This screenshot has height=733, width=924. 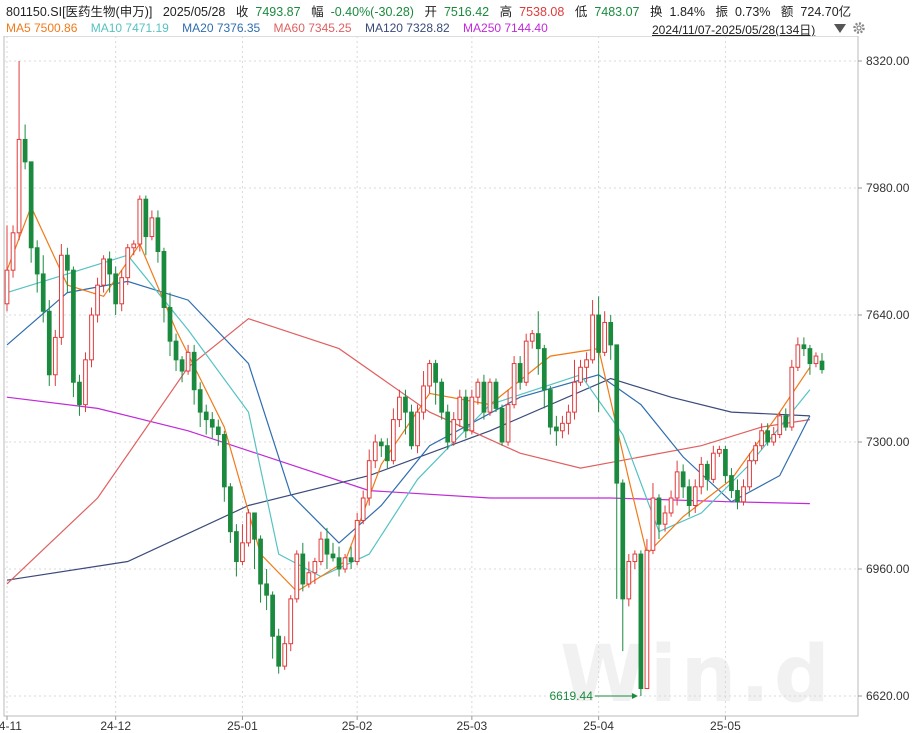 What do you see at coordinates (372, 12) in the screenshot?
I see `change-value: -0.40%(-30.28)` at bounding box center [372, 12].